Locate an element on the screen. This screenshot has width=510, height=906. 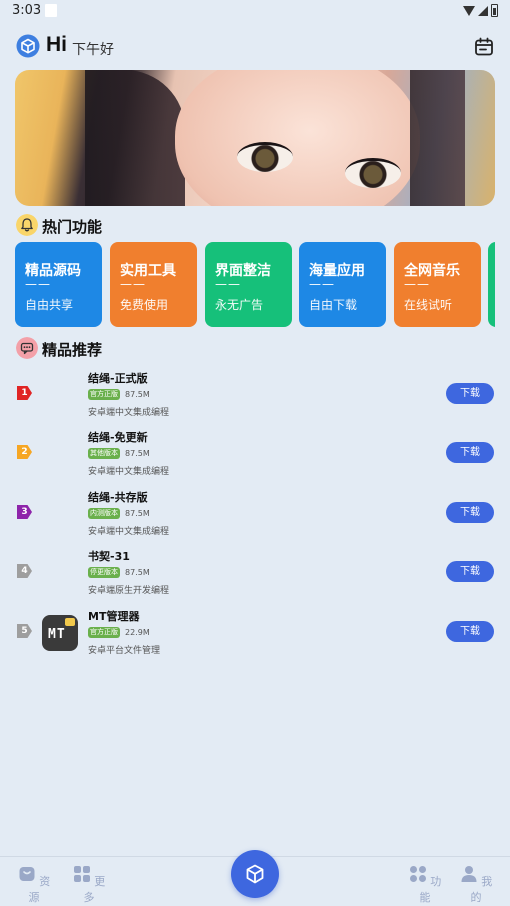
version-tag: 停更版本 is located at coordinates (104, 572).